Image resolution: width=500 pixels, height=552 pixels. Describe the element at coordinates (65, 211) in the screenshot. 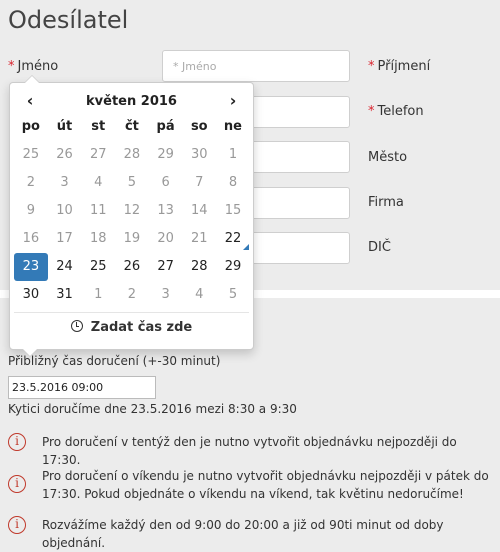

I see `calendar-day: 10` at that location.